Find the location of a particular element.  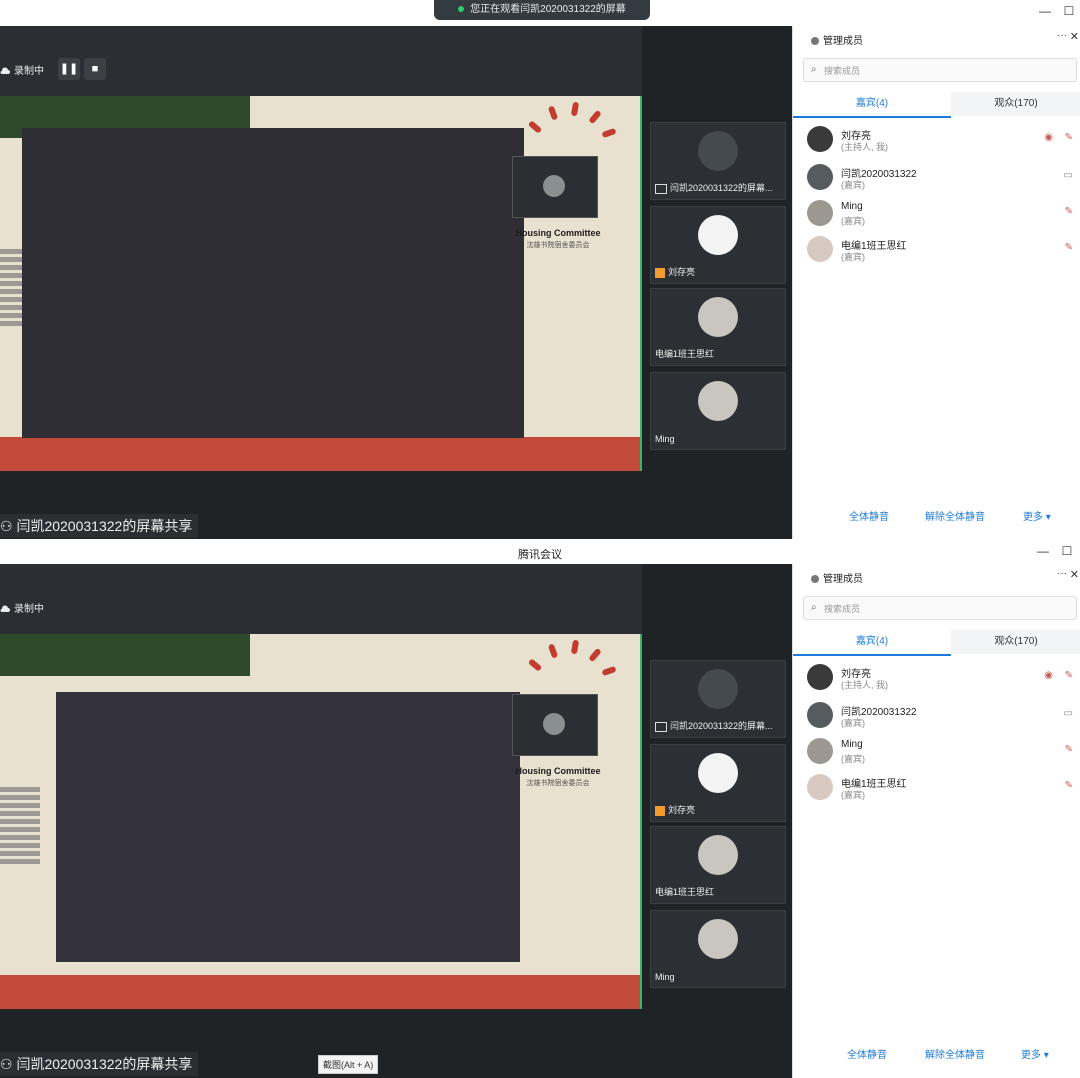

housing-committee-logo: Housing Committee 沈雄书院宿舍委员会 is located at coordinates (564, 187).